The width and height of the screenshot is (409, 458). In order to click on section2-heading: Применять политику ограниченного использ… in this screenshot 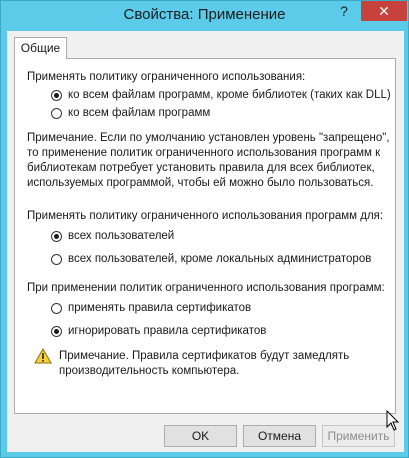, I will do `click(205, 216)`.